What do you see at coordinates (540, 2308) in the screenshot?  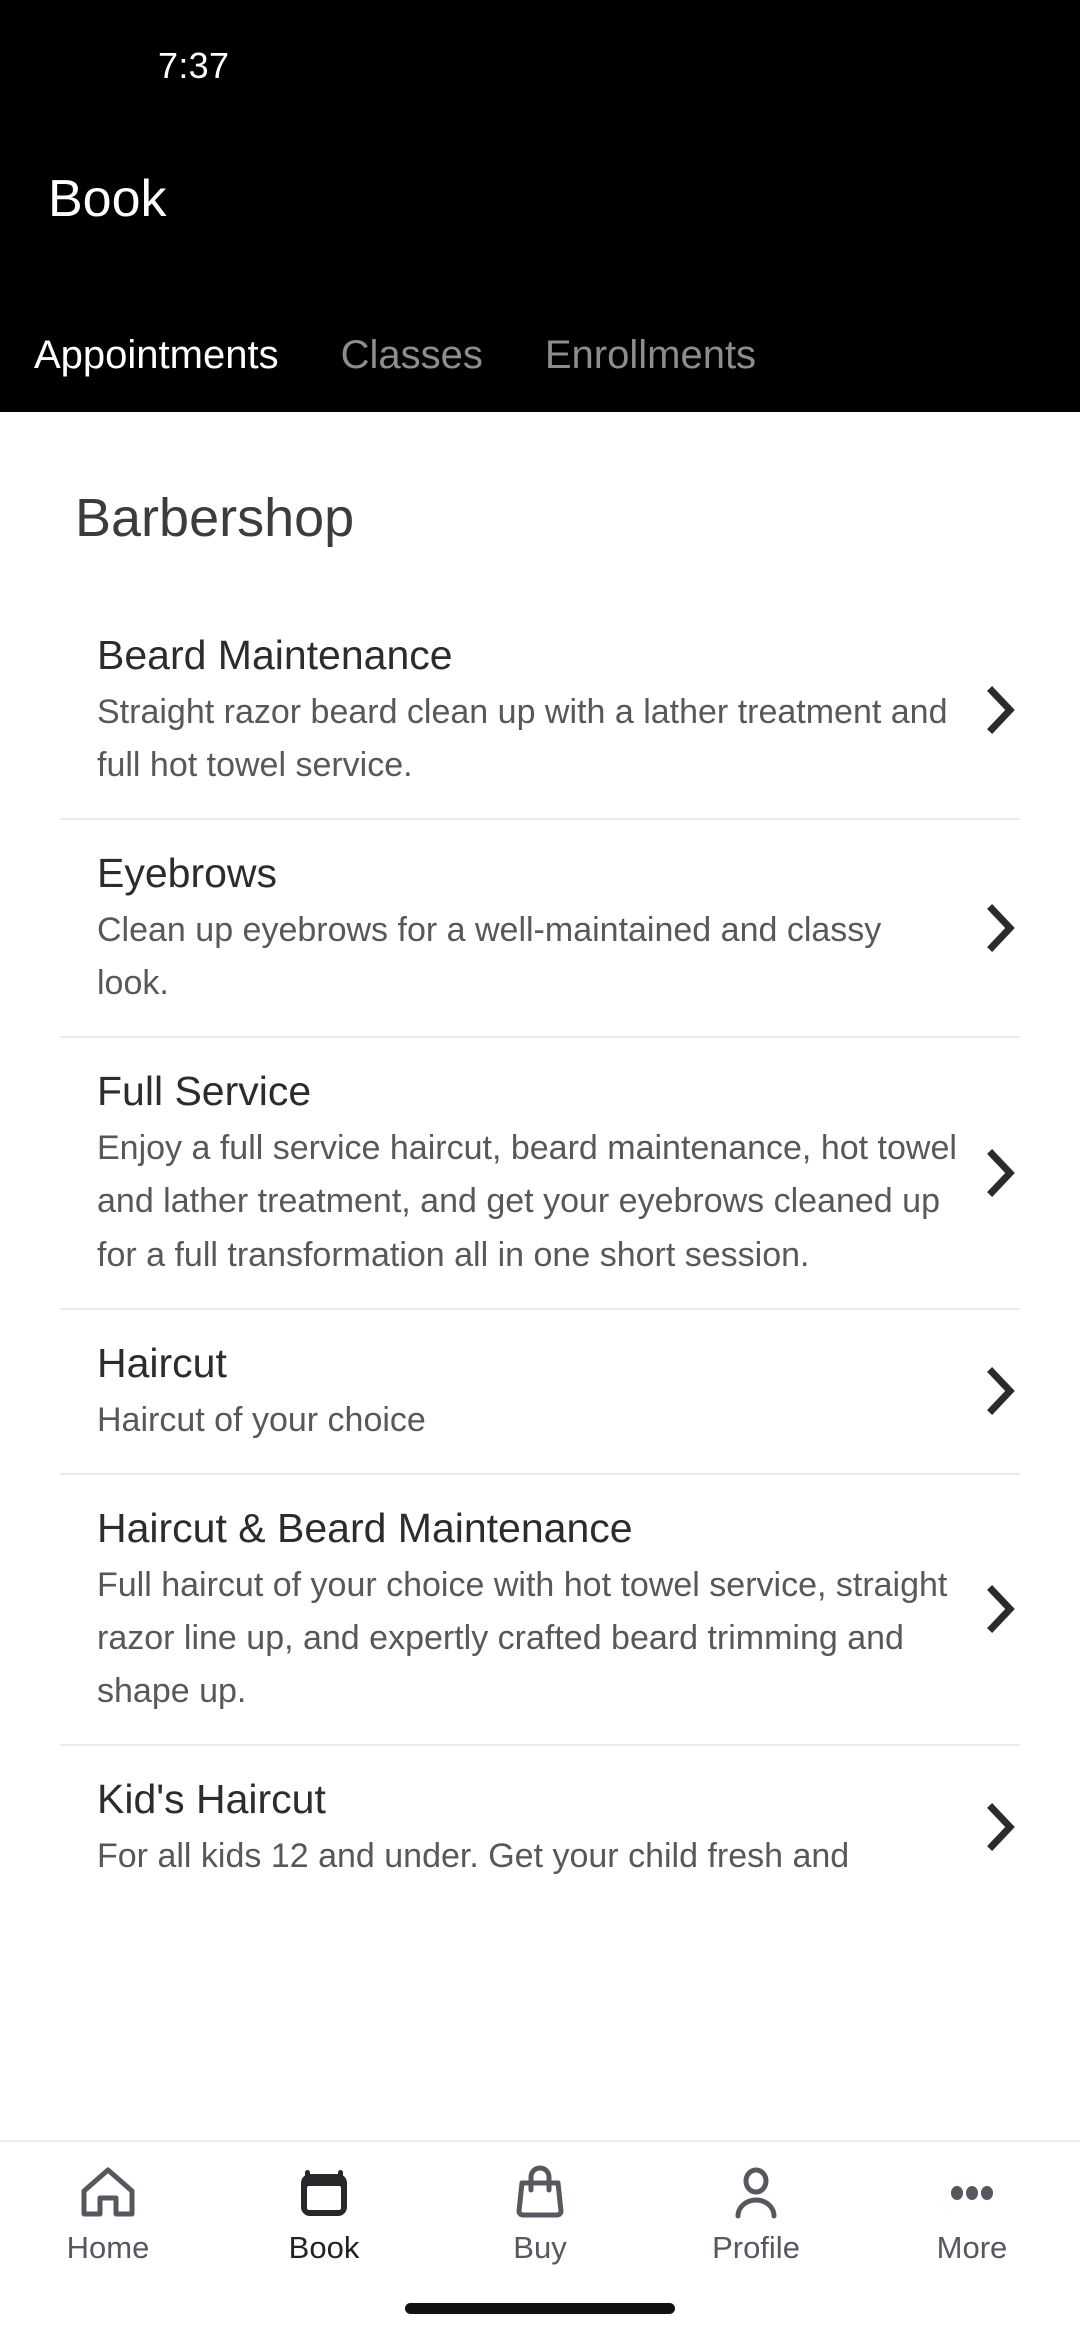 I see `gesture-home-indicator` at bounding box center [540, 2308].